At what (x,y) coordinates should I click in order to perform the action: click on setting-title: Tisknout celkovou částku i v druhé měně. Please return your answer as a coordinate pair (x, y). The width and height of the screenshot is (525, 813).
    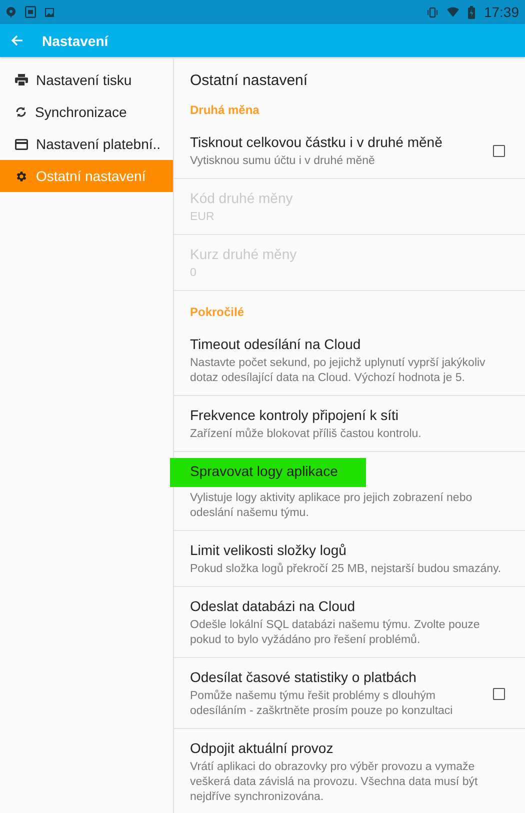
    Looking at the image, I should click on (316, 142).